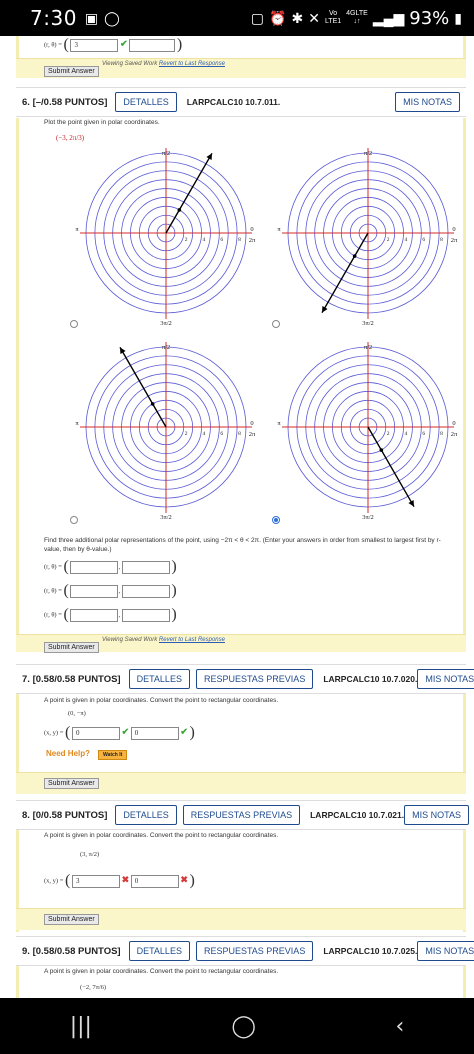 This screenshot has height=1054, width=474. I want to click on polar-plot-option-4: π/2 π 0 2π 3π/2 2 4 6 8, so click(371, 434).